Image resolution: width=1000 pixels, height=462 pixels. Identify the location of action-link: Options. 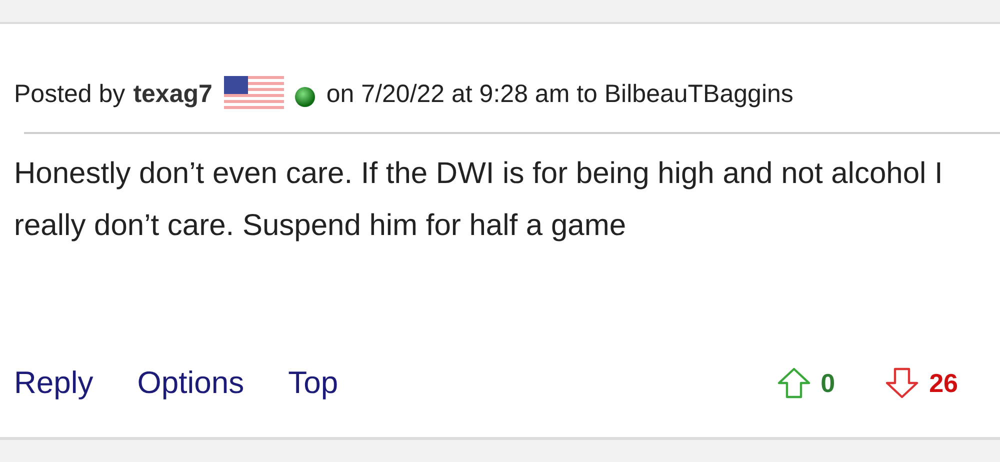
(190, 383).